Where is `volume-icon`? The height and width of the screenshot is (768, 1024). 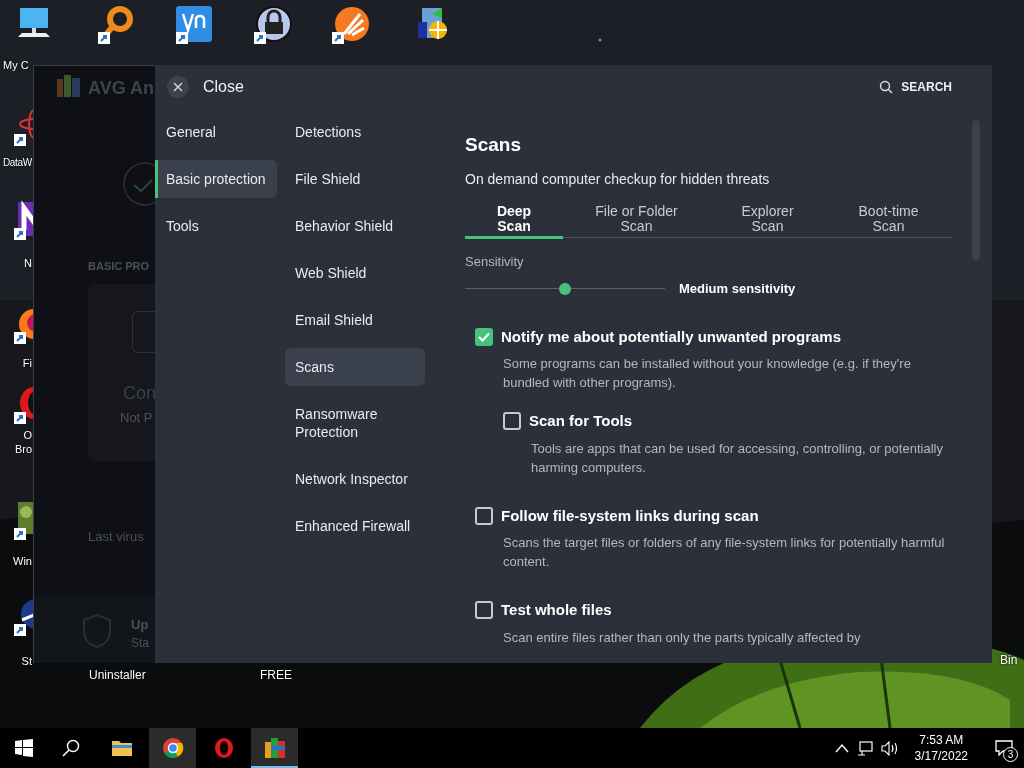 volume-icon is located at coordinates (889, 748).